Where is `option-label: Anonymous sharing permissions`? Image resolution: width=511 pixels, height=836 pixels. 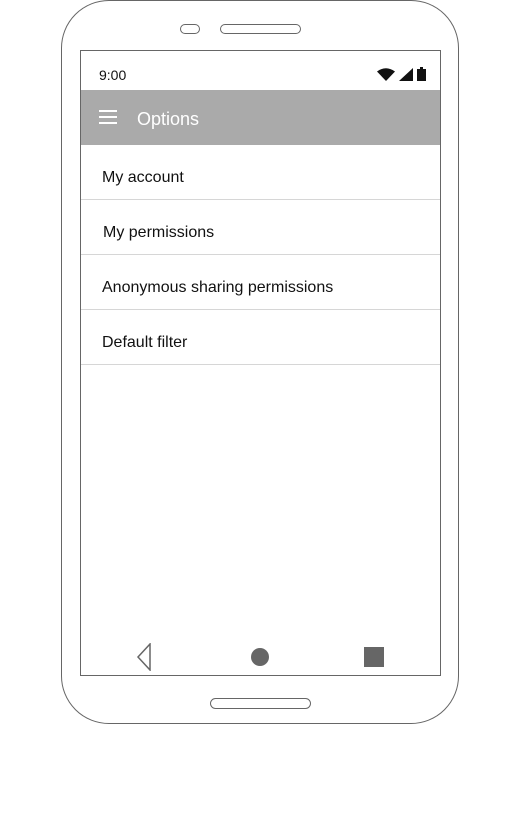
option-label: Anonymous sharing permissions is located at coordinates (218, 287).